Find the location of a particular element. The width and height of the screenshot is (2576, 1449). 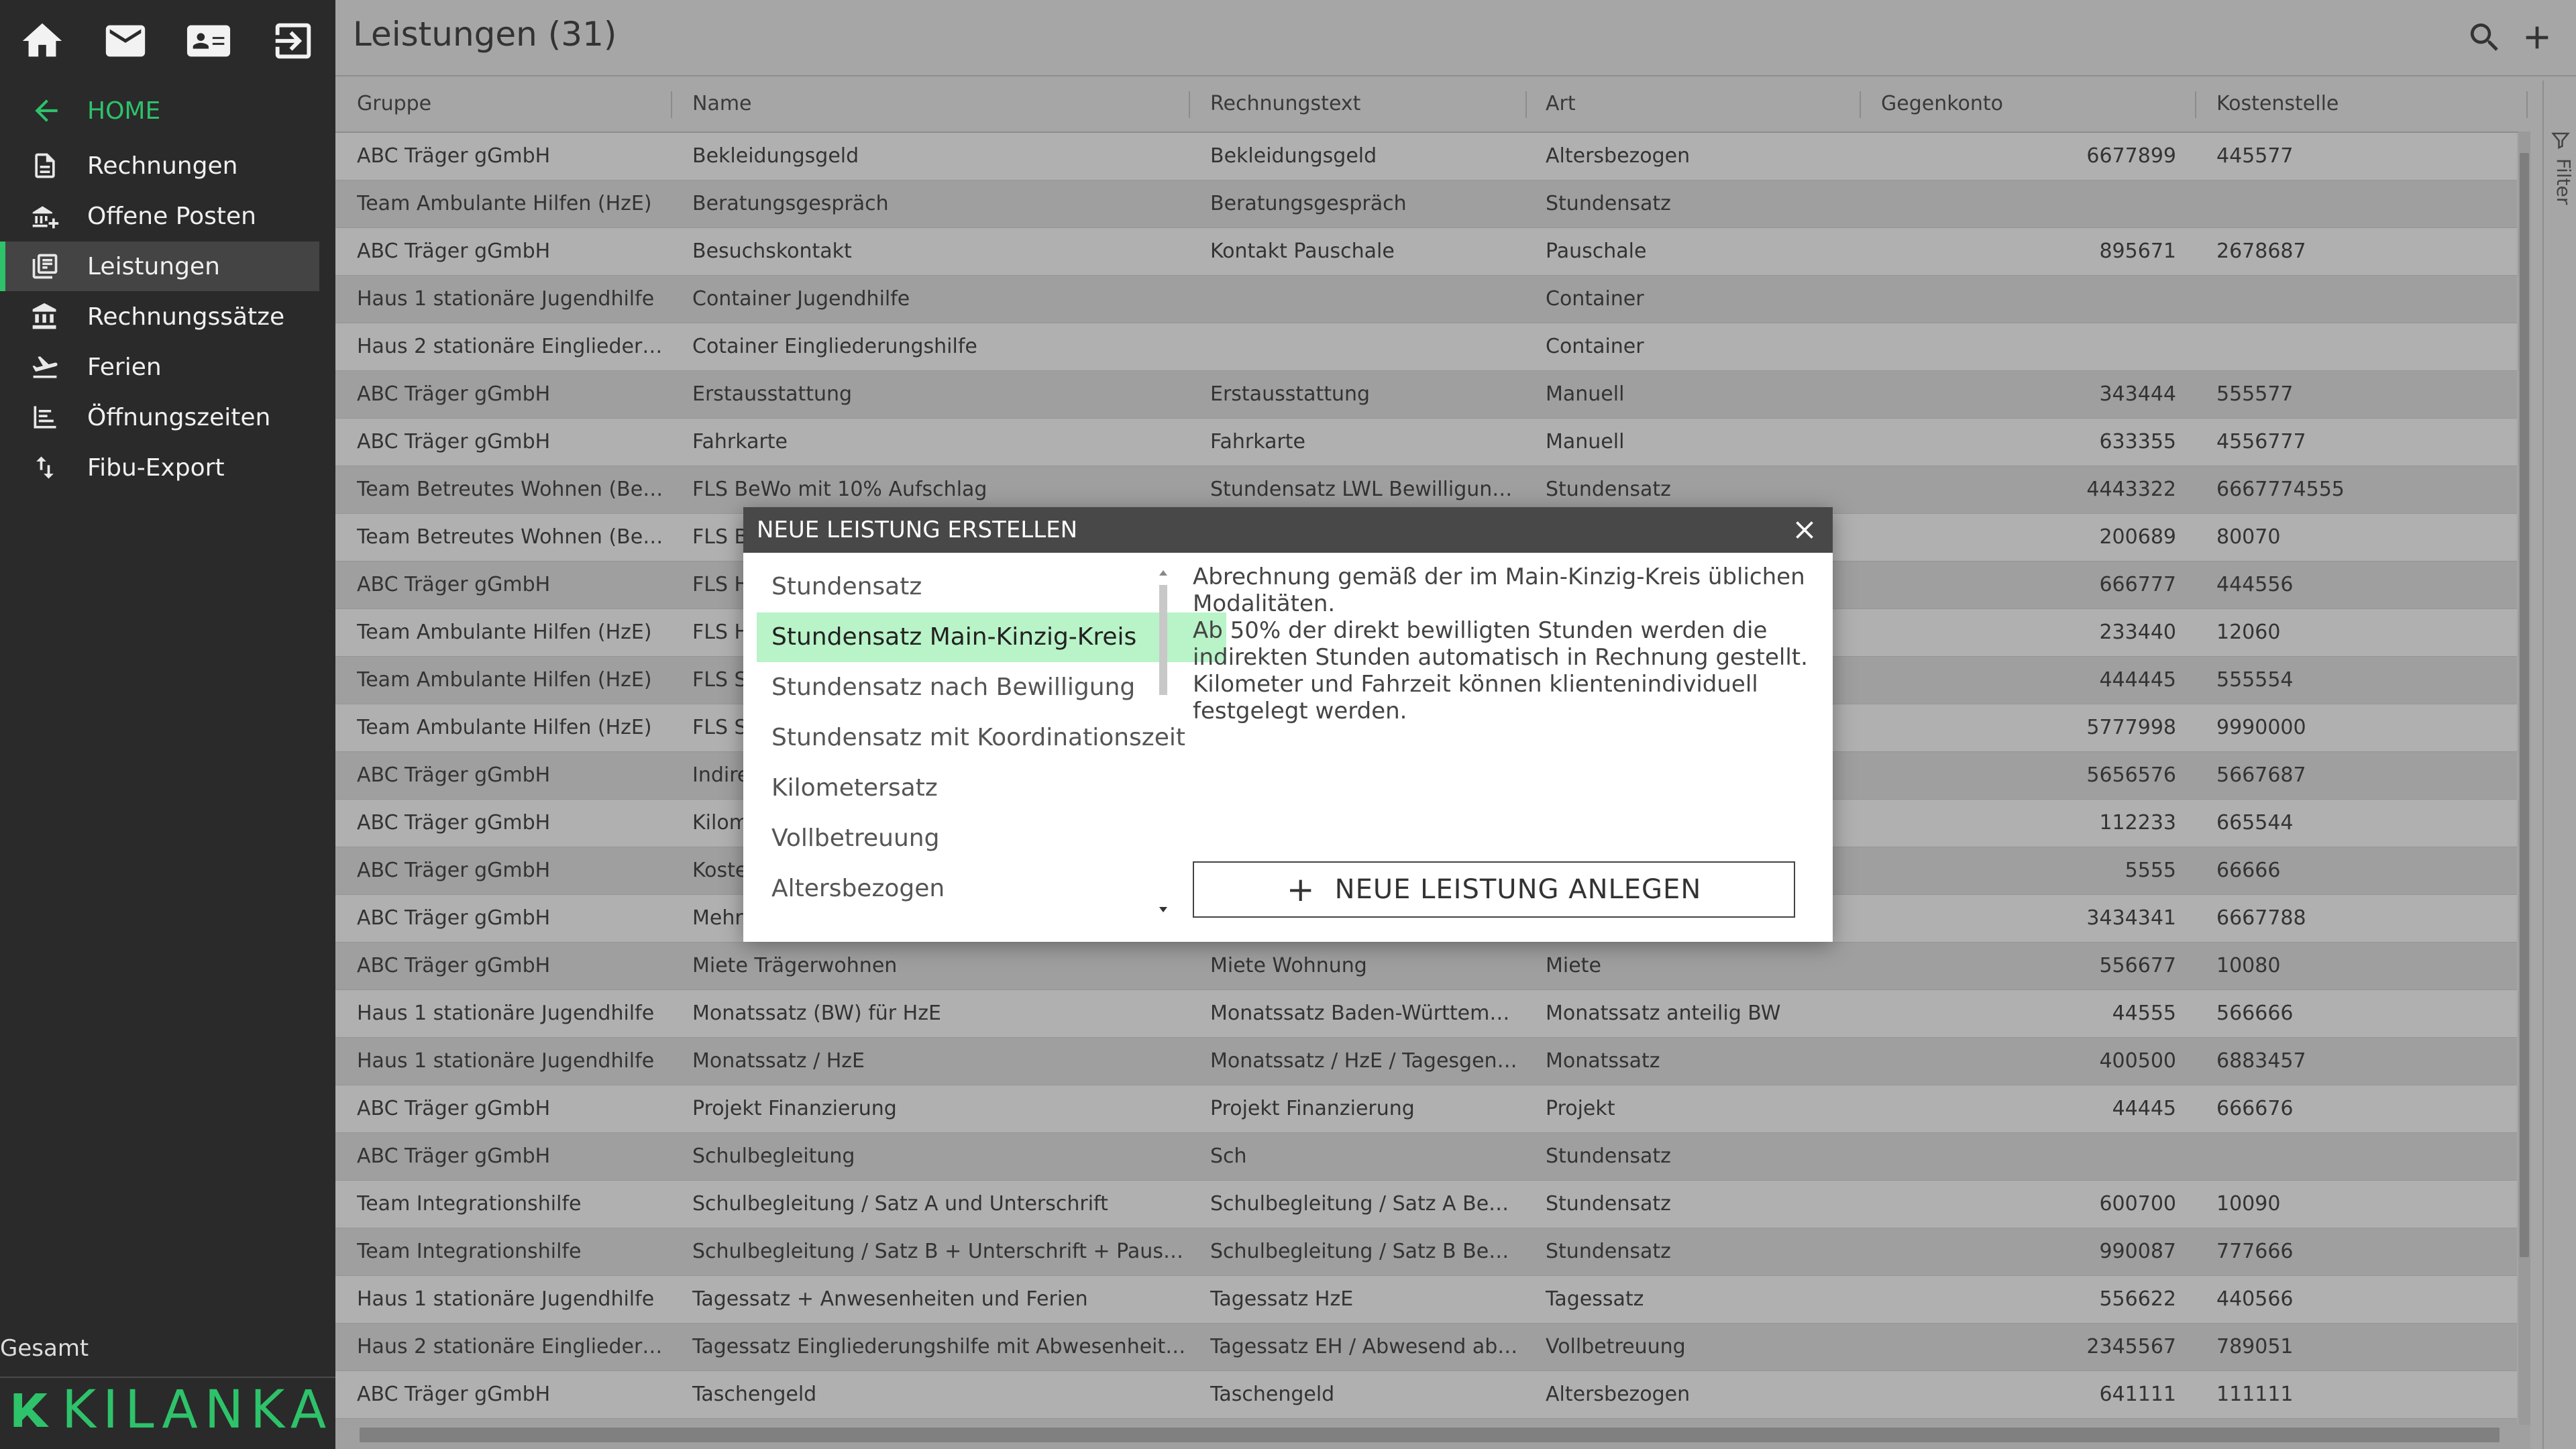

sidebar-item-rechnungssaetze: Rechnungssätze is located at coordinates (159, 316).